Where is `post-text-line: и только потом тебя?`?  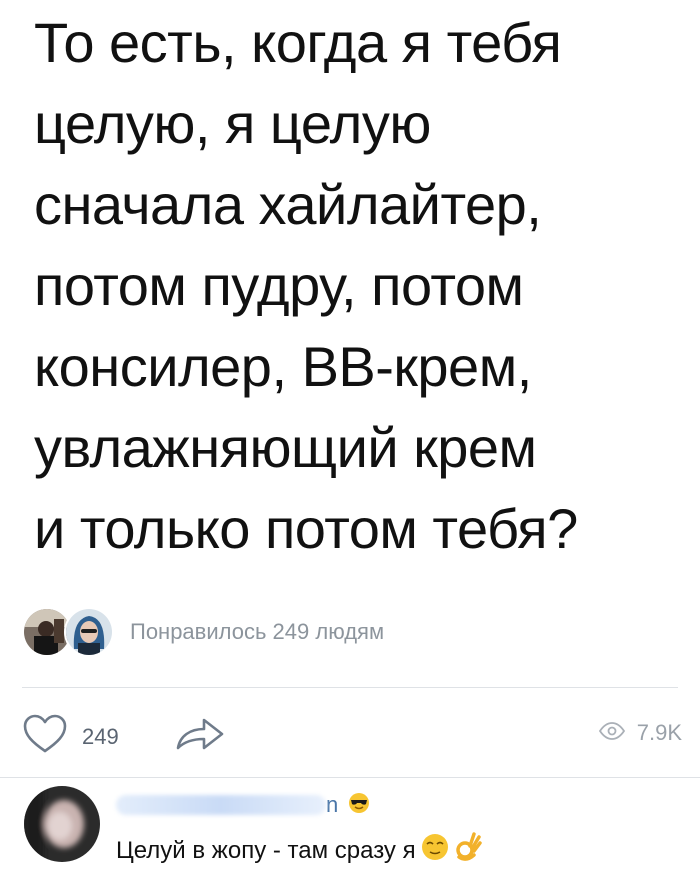
post-text-line: и только потом тебя? is located at coordinates (306, 528).